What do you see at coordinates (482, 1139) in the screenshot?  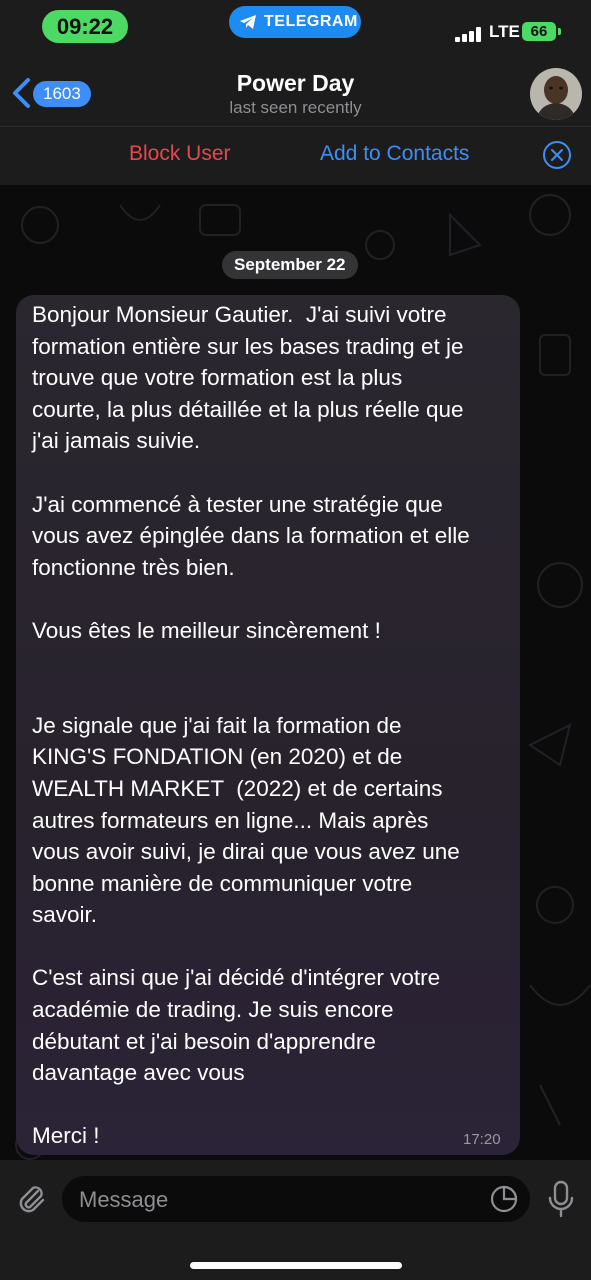 I see `message-time: 17:20` at bounding box center [482, 1139].